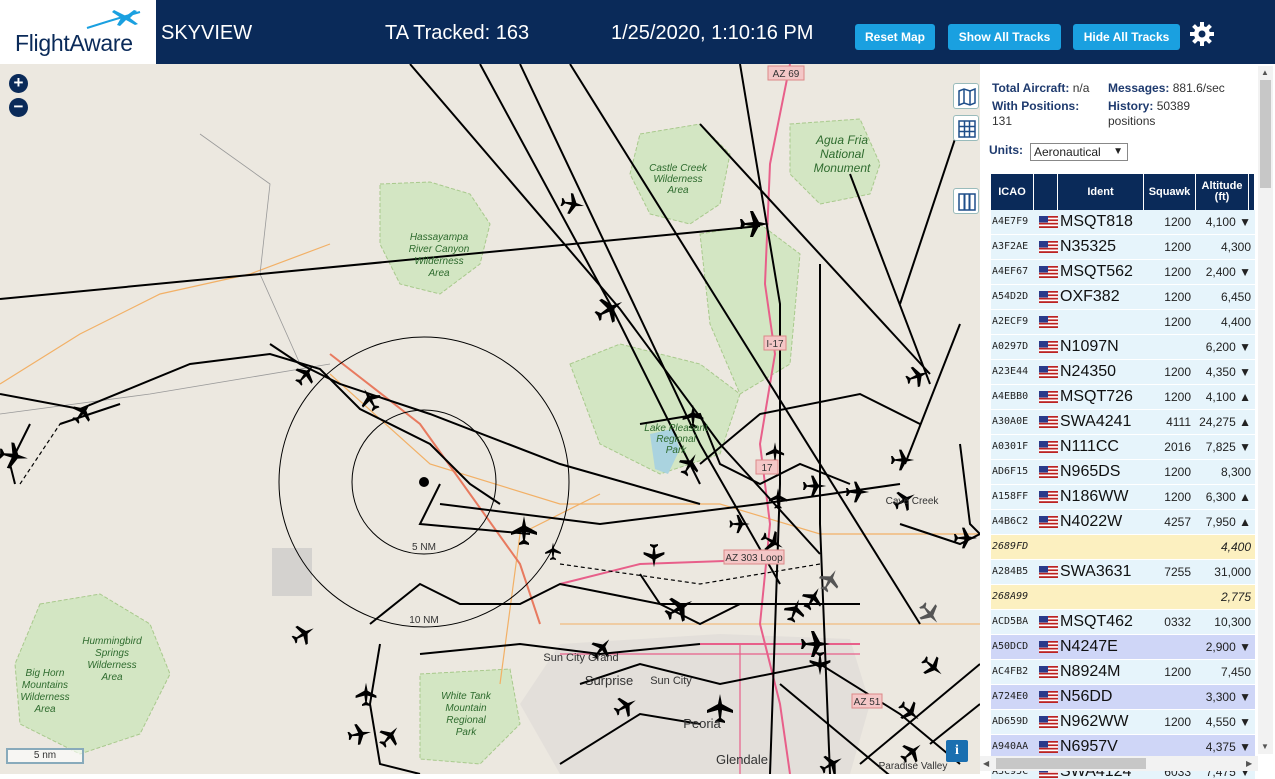 This screenshot has height=779, width=1275. Describe the element at coordinates (18, 107) in the screenshot. I see `zoom-out-button: −` at that location.